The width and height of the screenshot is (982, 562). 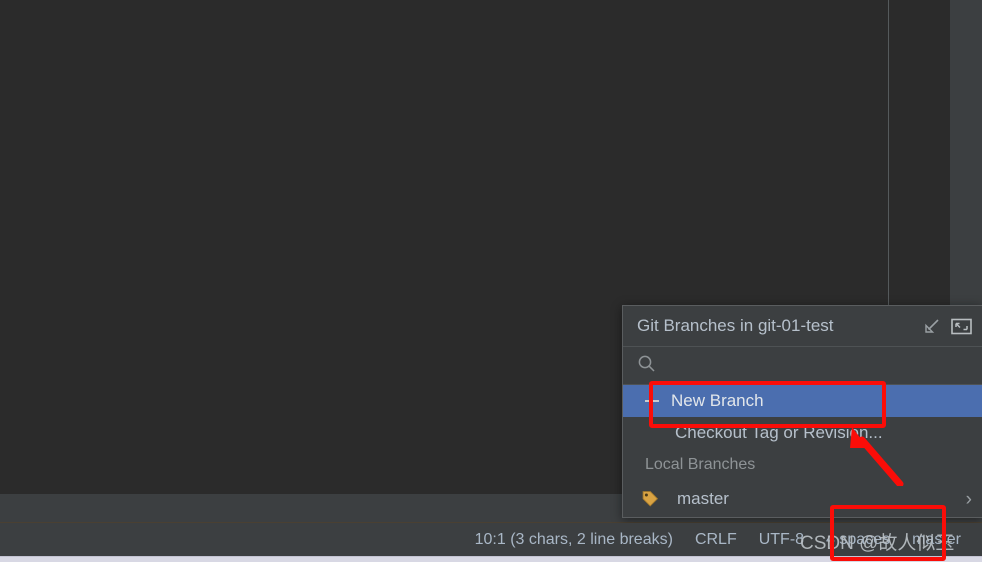 I want to click on group-header-label: Local Branches, so click(x=700, y=464).